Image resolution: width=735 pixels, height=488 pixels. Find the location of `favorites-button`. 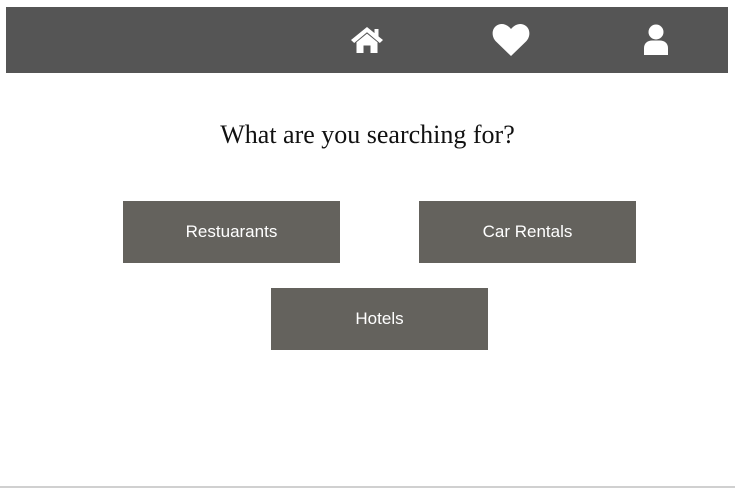

favorites-button is located at coordinates (511, 40).